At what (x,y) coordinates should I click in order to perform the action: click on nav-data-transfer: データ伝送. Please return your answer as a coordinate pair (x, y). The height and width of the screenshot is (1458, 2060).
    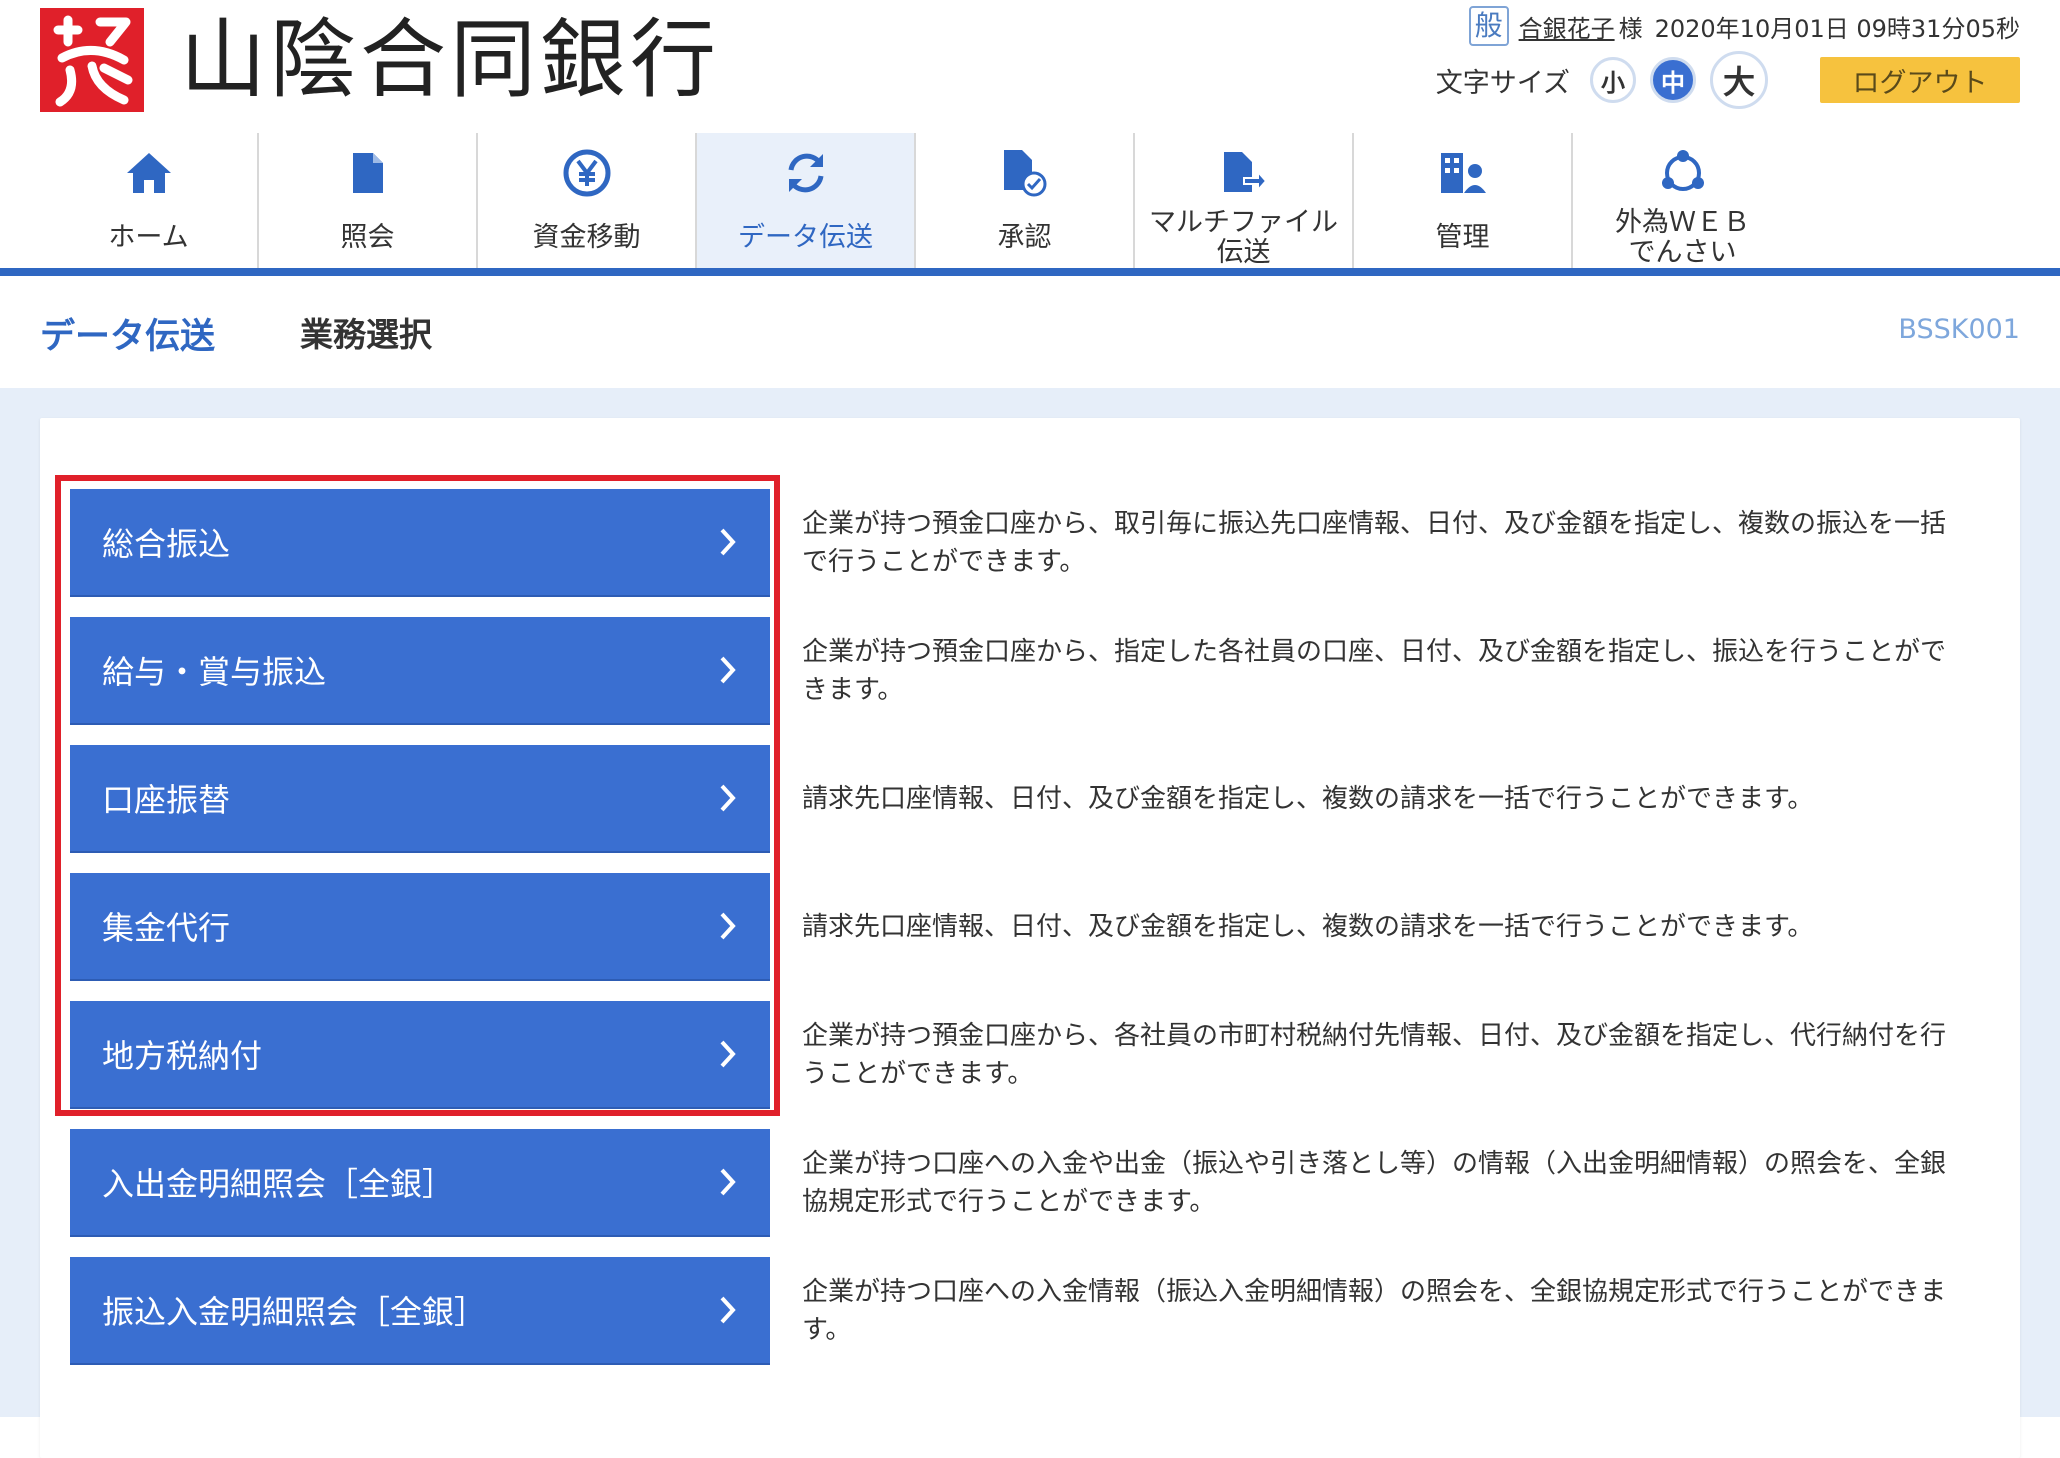
    Looking at the image, I should click on (806, 200).